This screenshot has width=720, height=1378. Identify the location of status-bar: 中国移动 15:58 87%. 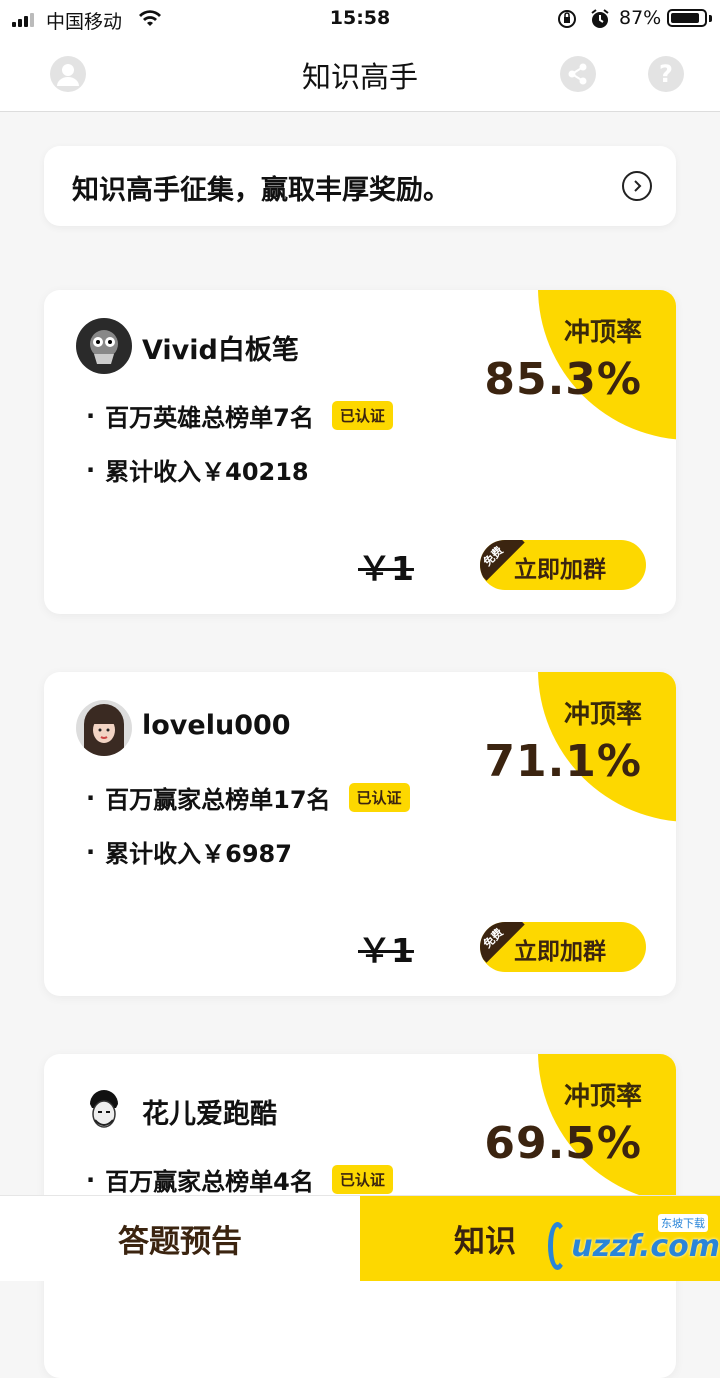
(360, 19).